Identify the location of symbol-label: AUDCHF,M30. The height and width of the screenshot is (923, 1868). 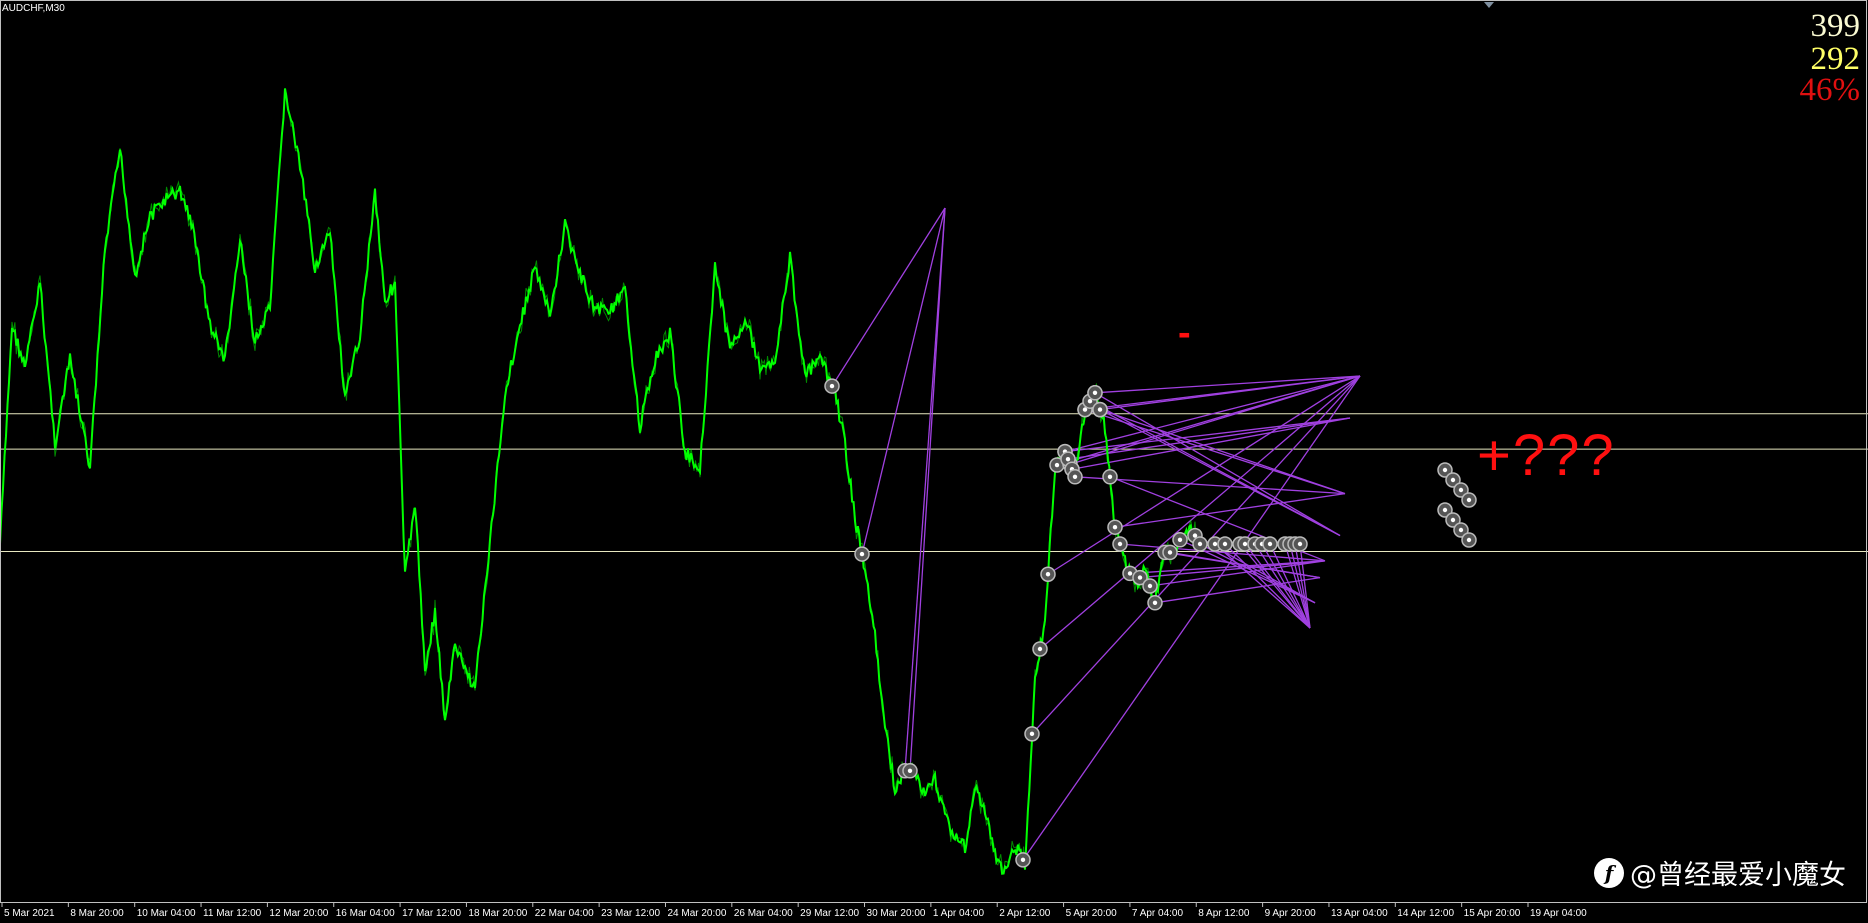
(33, 8).